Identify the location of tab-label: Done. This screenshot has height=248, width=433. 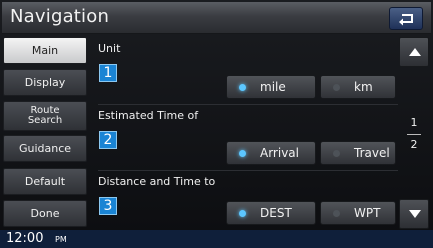
(45, 213).